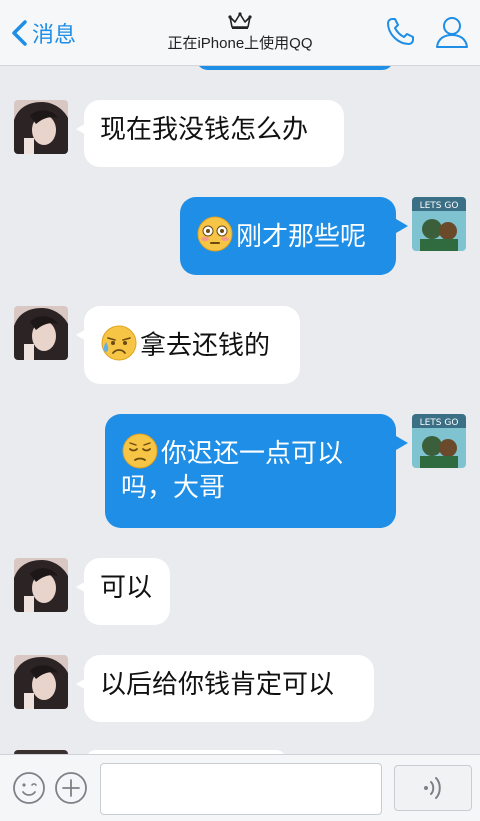 The image size is (480, 821). I want to click on plus-icon, so click(71, 788).